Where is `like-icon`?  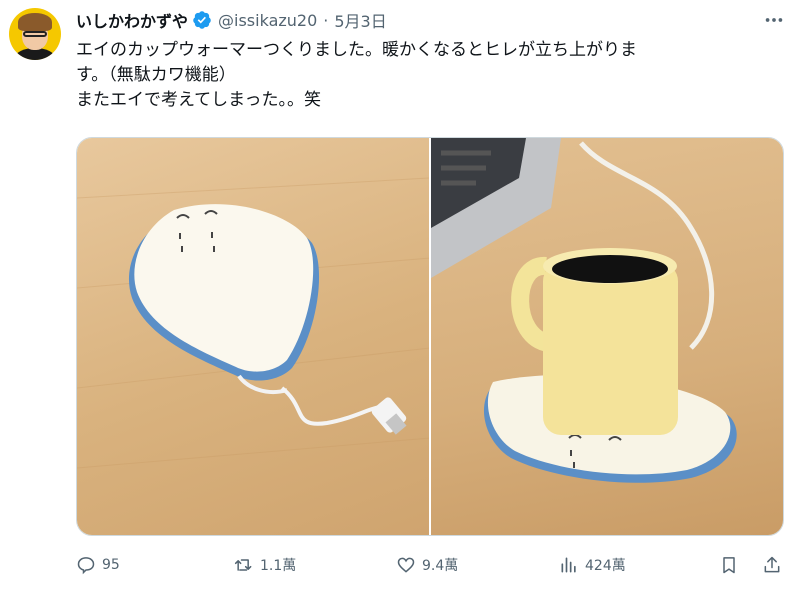
like-icon is located at coordinates (406, 565).